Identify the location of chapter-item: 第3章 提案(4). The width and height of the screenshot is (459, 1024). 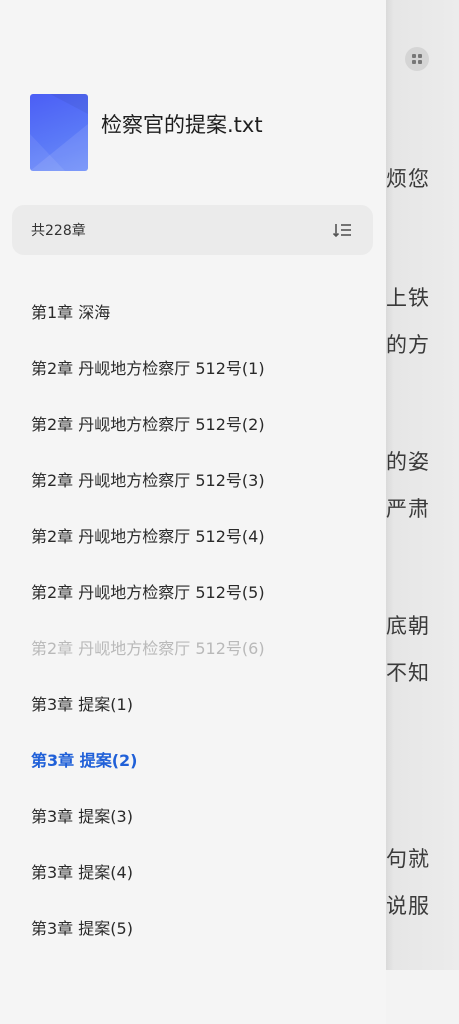
(82, 871).